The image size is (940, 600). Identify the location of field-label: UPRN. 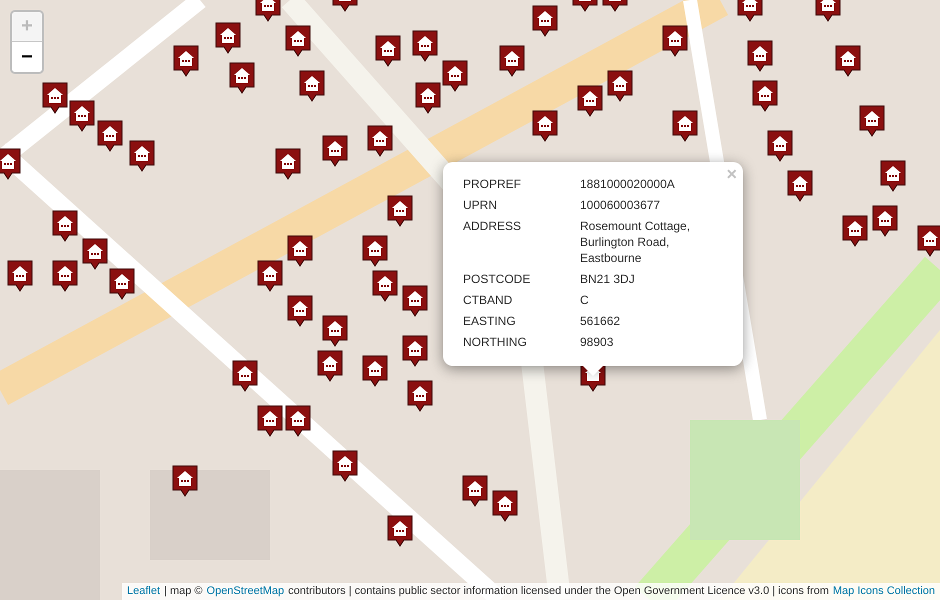
(480, 205).